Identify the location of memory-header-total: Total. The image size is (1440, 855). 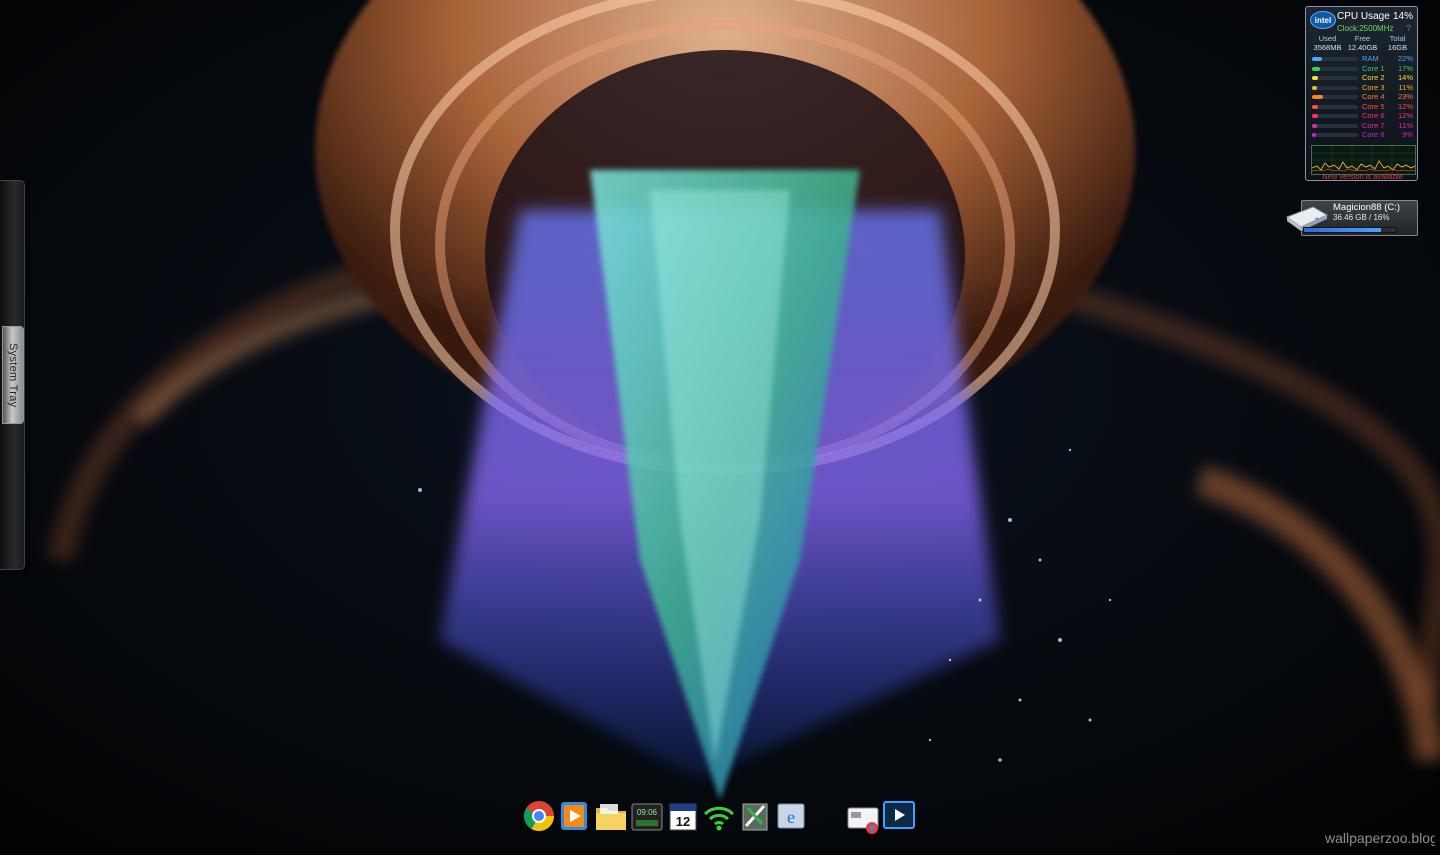
(1397, 38).